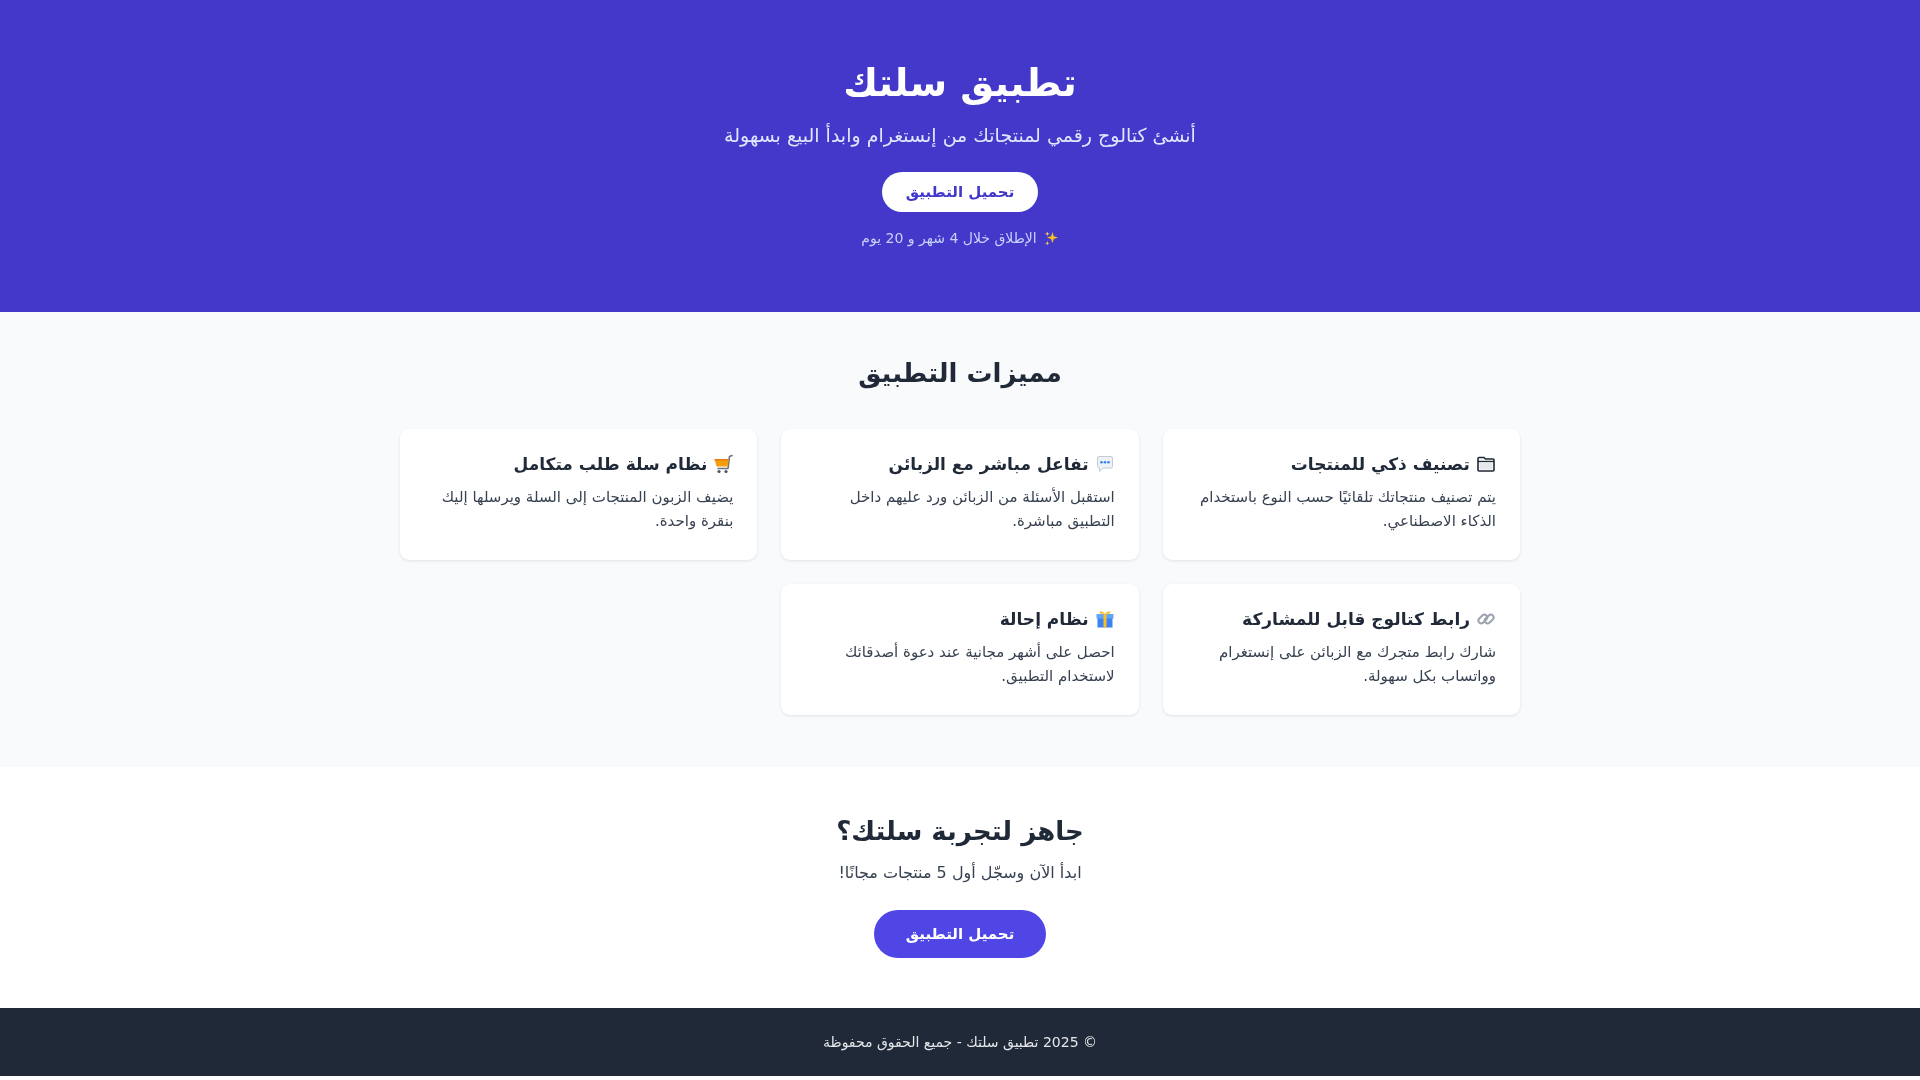  Describe the element at coordinates (1347, 510) in the screenshot. I see `feature-description: يتم تصنيف منتجاتك تلقائيًا حسب النوع باستخدام الذكاء الاصطناعي.` at that location.